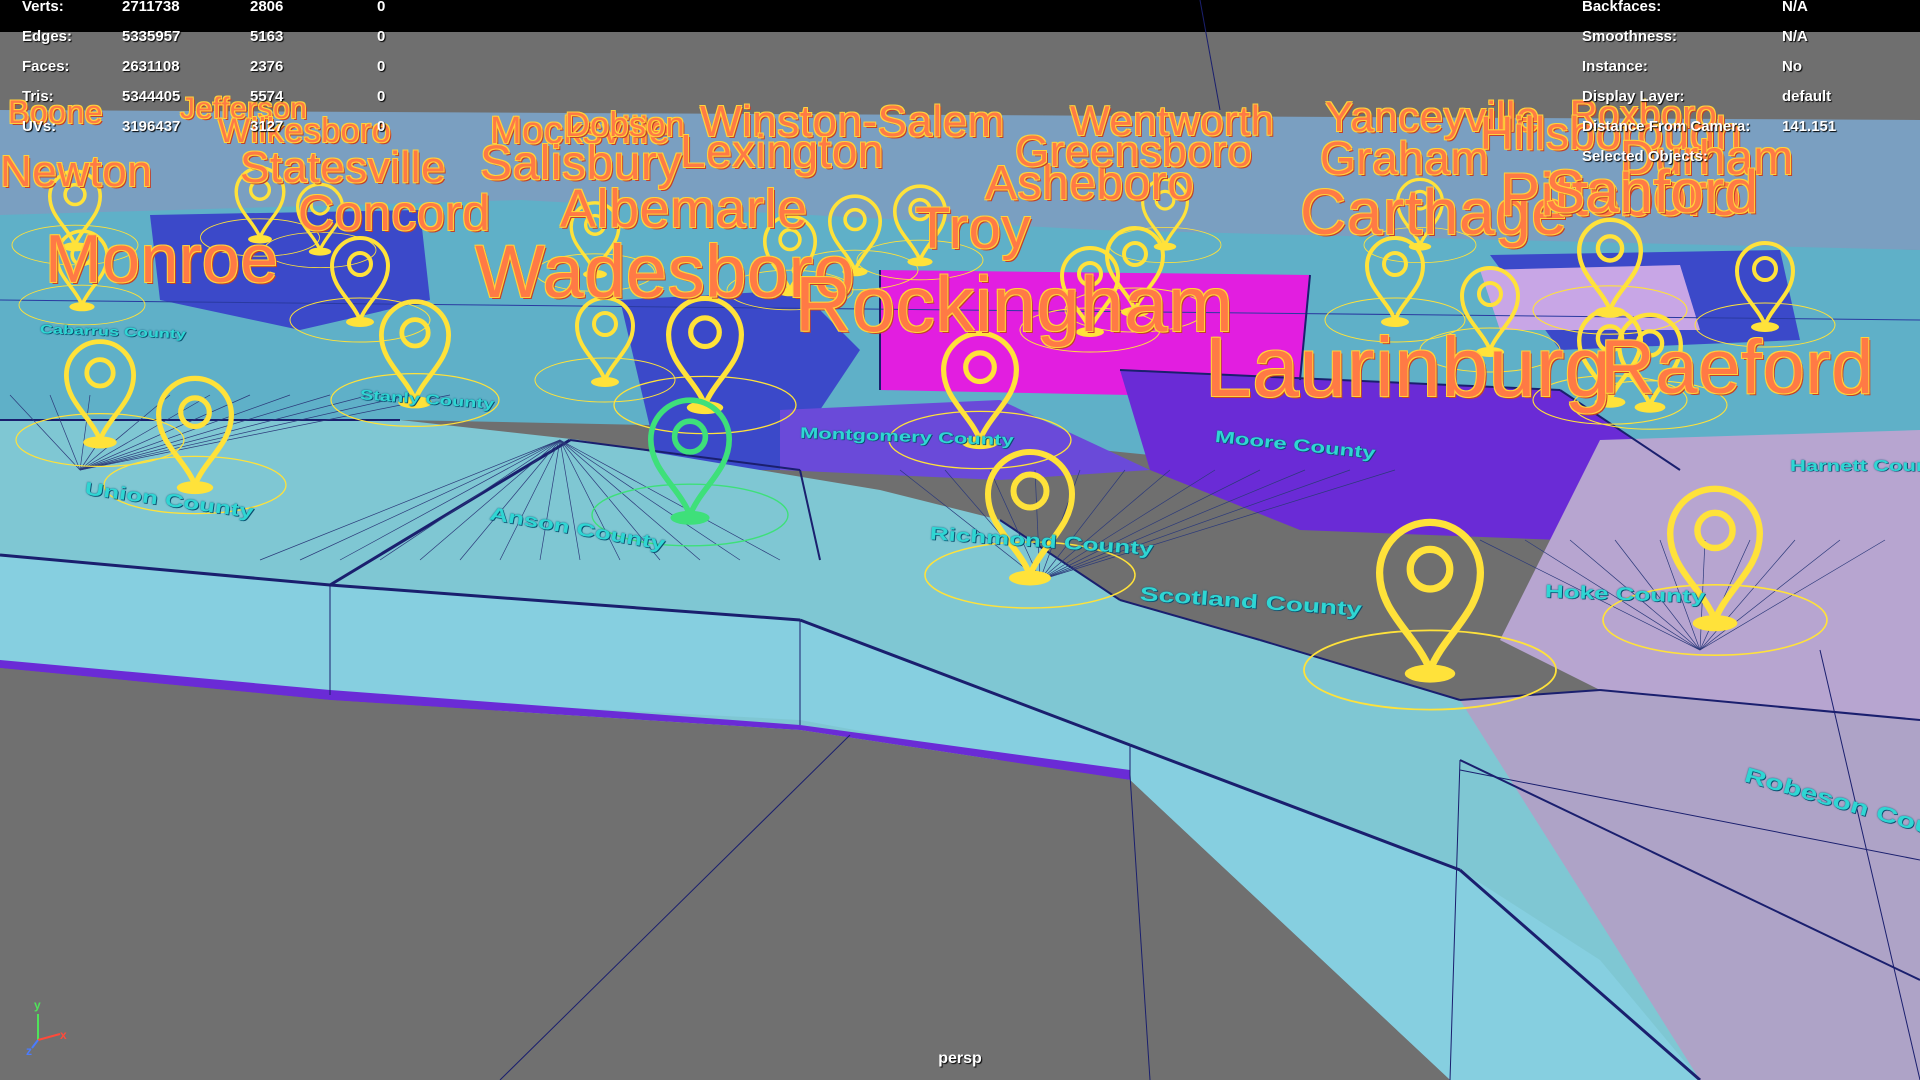  Describe the element at coordinates (1855, 465) in the screenshot. I see `county-label: Harnett County` at that location.